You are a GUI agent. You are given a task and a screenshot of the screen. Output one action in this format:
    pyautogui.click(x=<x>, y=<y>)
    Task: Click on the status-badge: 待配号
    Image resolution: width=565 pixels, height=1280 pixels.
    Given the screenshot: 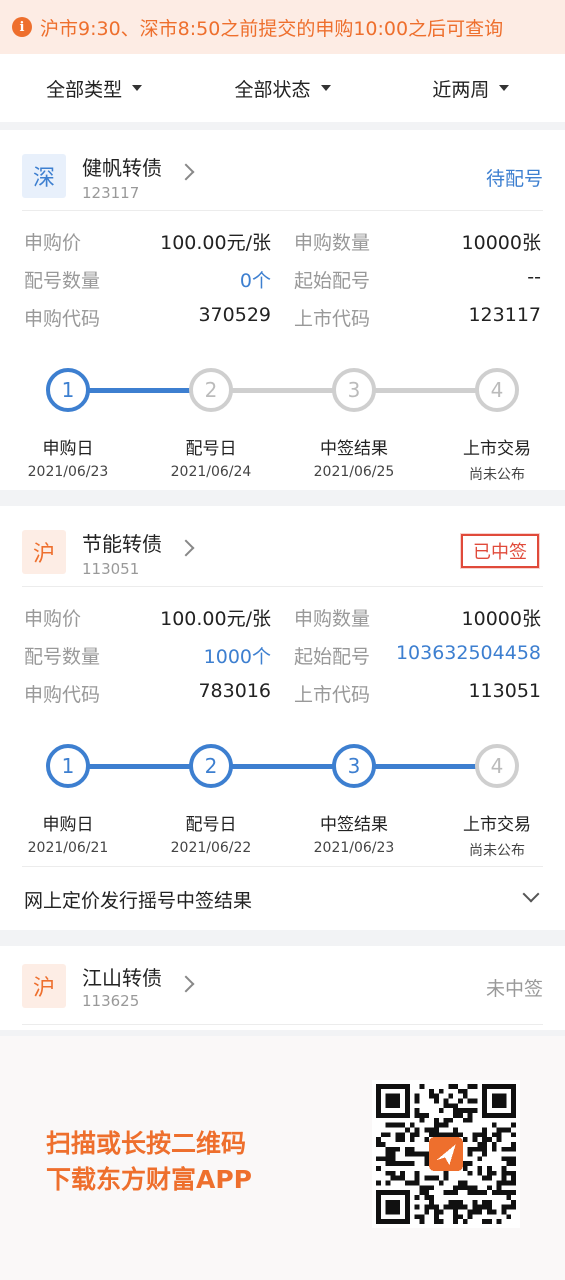 What is the action you would take?
    pyautogui.click(x=514, y=179)
    